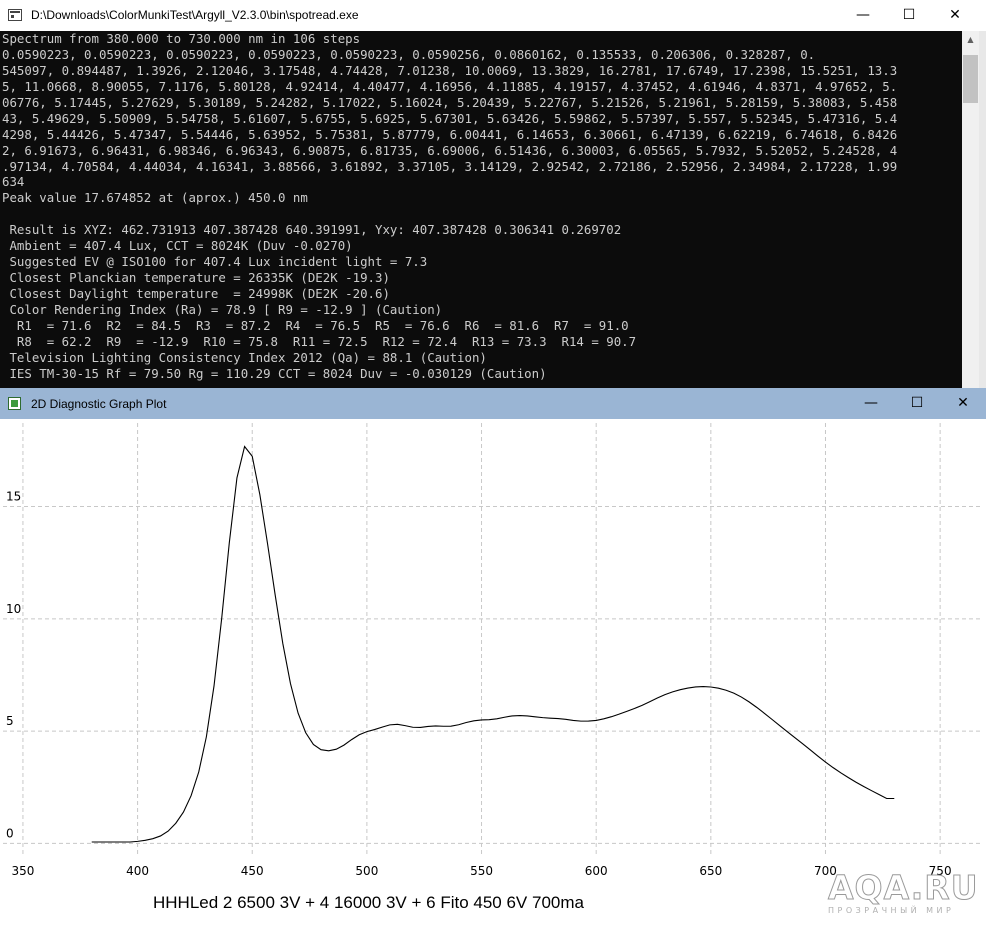  I want to click on watermark-logo: AQA.RU ПРОЗРАЧНЫЙ МИР, so click(903, 894).